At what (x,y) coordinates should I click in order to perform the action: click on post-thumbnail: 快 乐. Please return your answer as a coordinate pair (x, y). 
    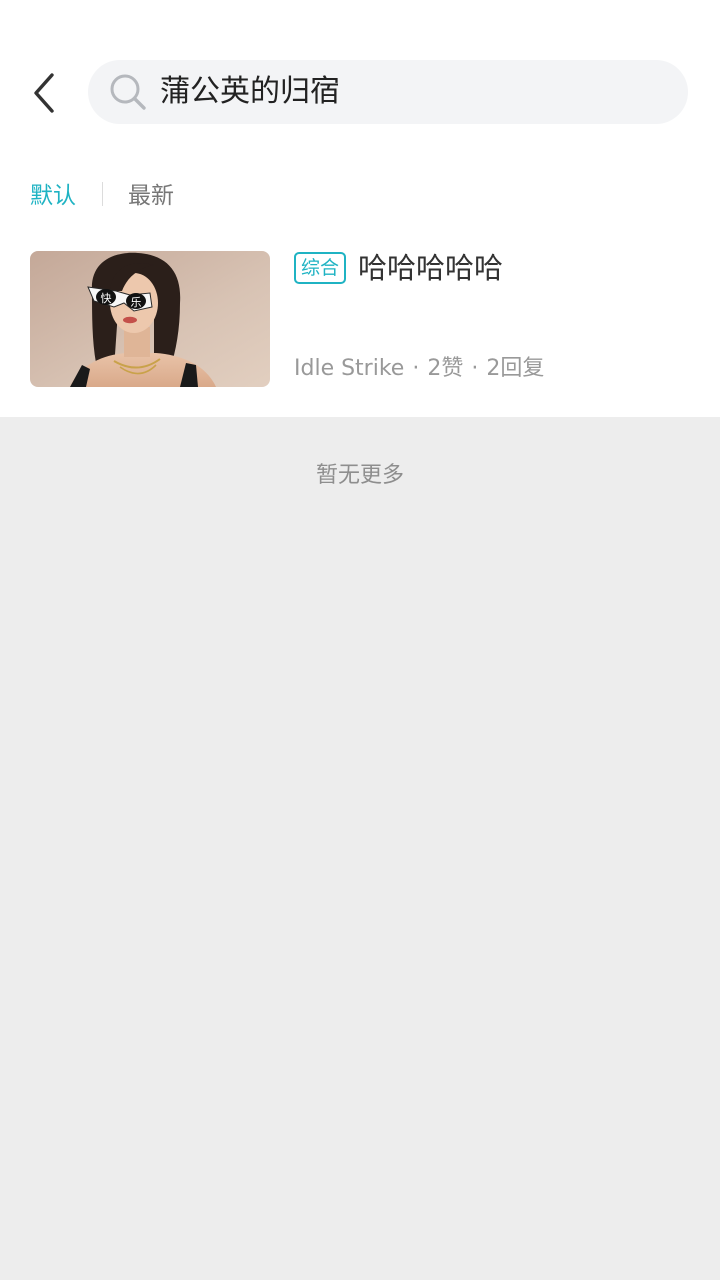
    Looking at the image, I should click on (150, 319).